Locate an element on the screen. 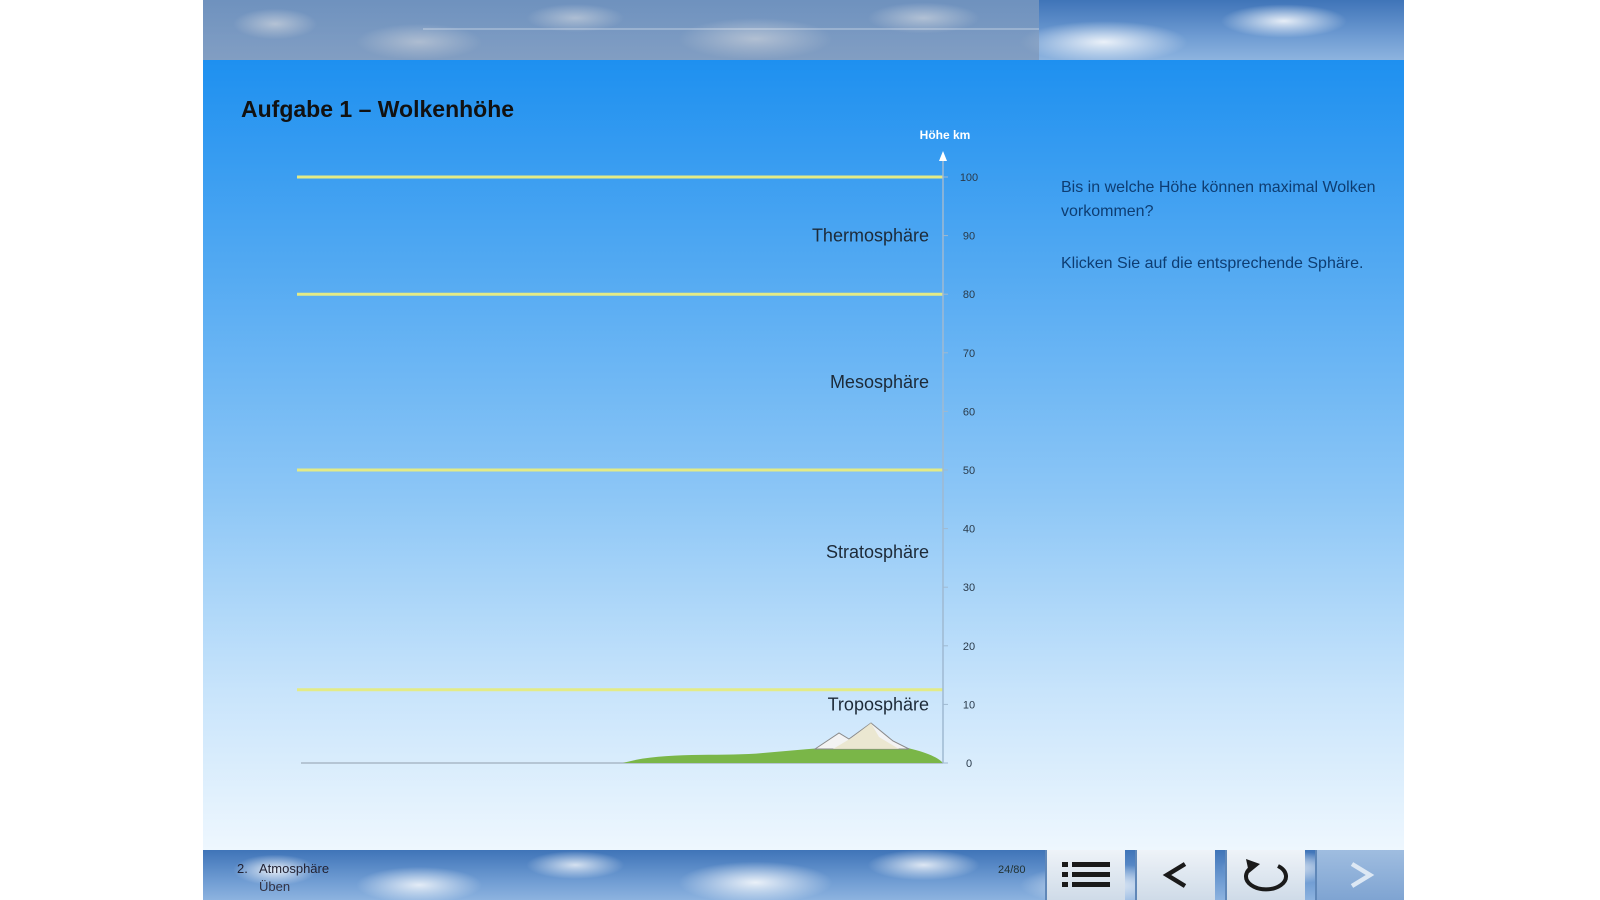 The height and width of the screenshot is (900, 1600). next-button is located at coordinates (1359, 875).